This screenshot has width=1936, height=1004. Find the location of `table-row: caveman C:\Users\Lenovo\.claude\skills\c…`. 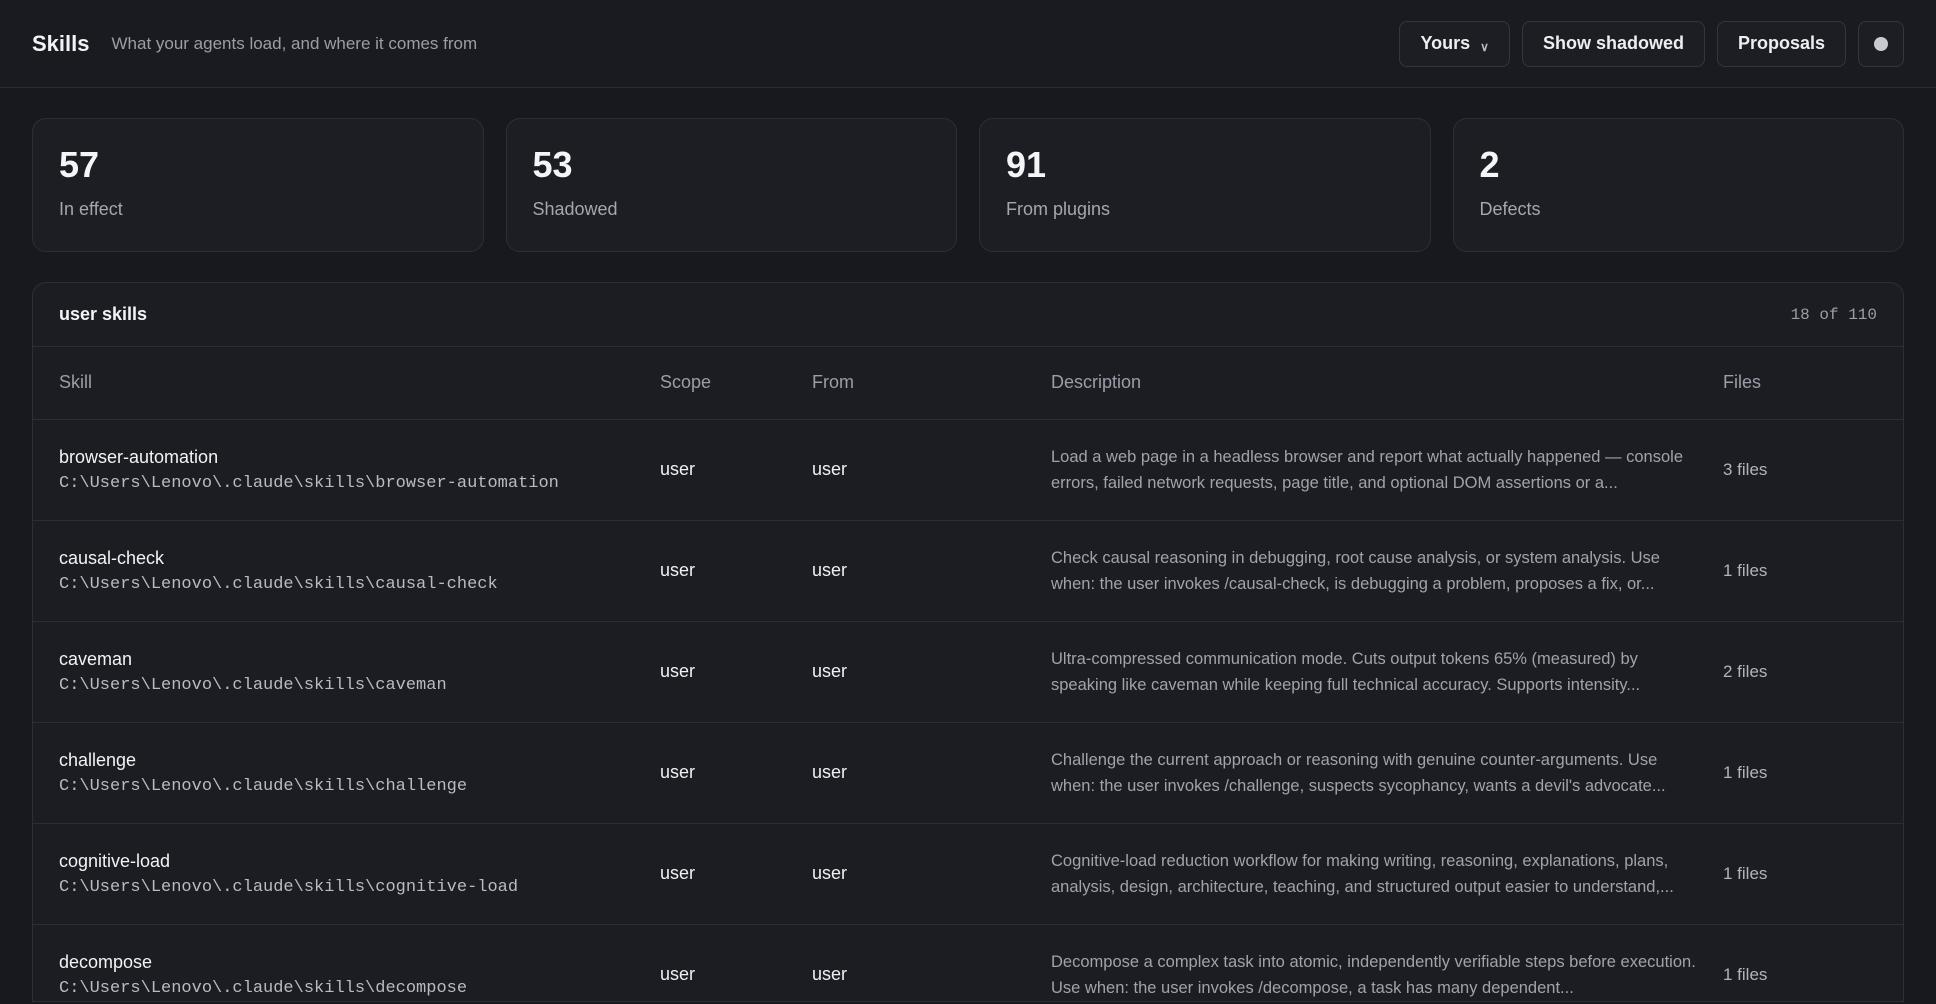

table-row: caveman C:\Users\Lenovo\.claude\skills\c… is located at coordinates (968, 672).